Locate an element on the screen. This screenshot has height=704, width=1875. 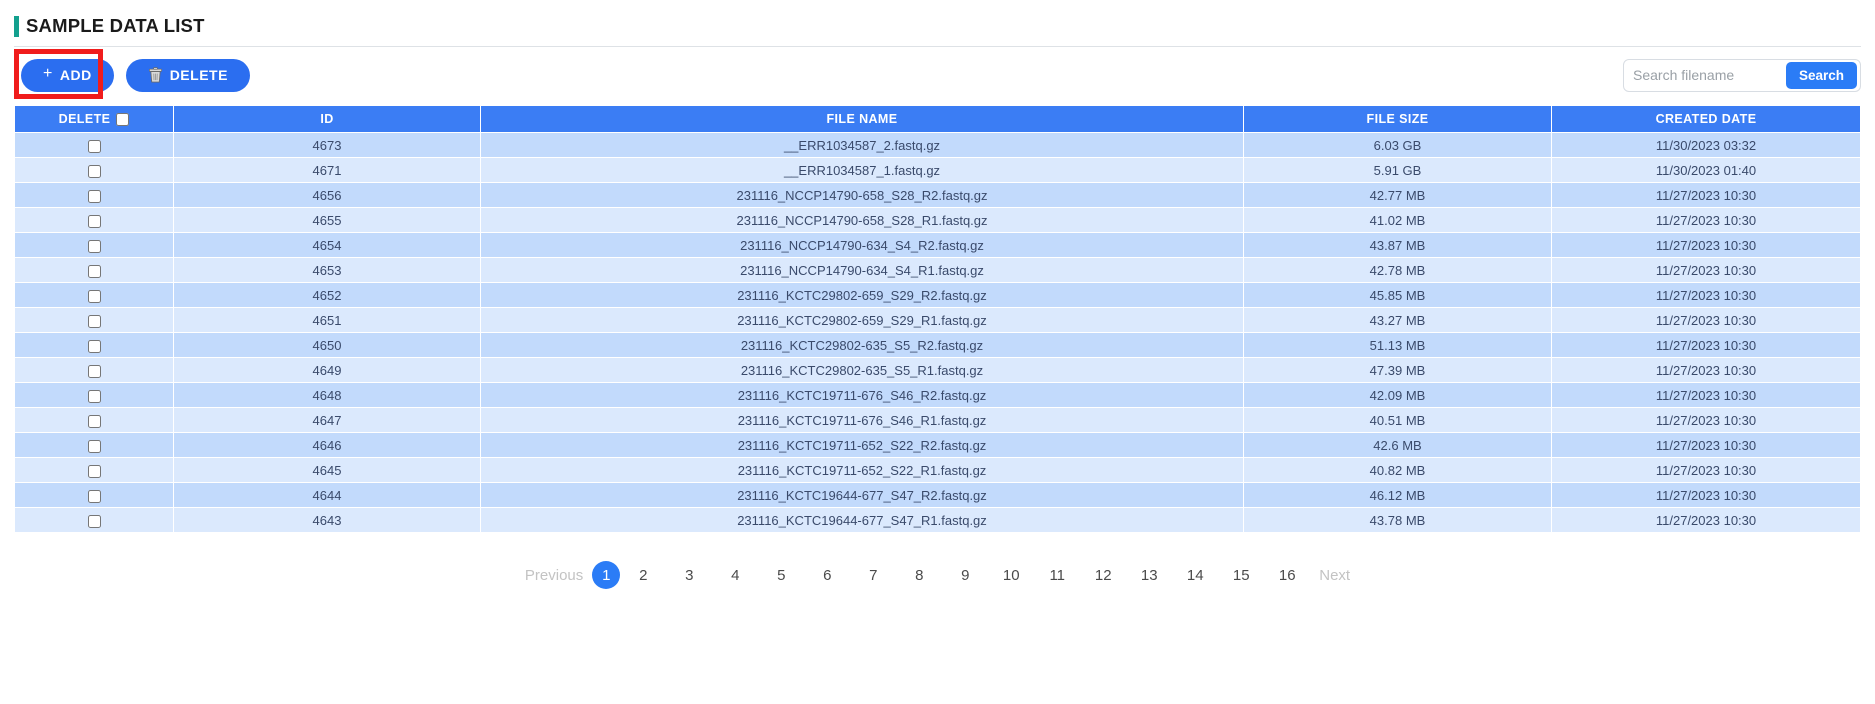
column-header-file-name: FILE NAME is located at coordinates (862, 119).